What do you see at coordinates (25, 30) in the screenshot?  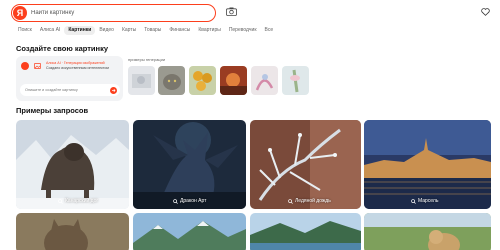 I see `tab-search: Поиск` at bounding box center [25, 30].